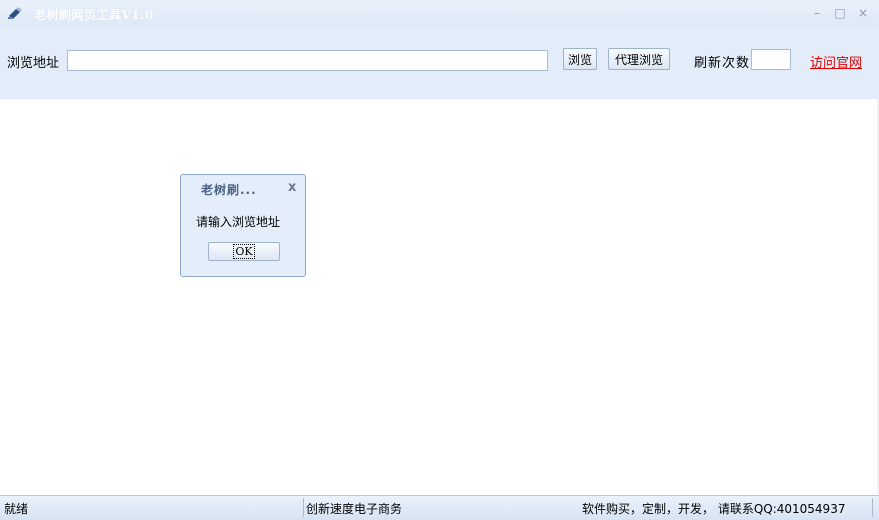 The image size is (879, 520). I want to click on status-bar: 就绪 创新速度电子商务 软件购买，定制，开发， 请联系QQ:401054937, so click(439, 507).